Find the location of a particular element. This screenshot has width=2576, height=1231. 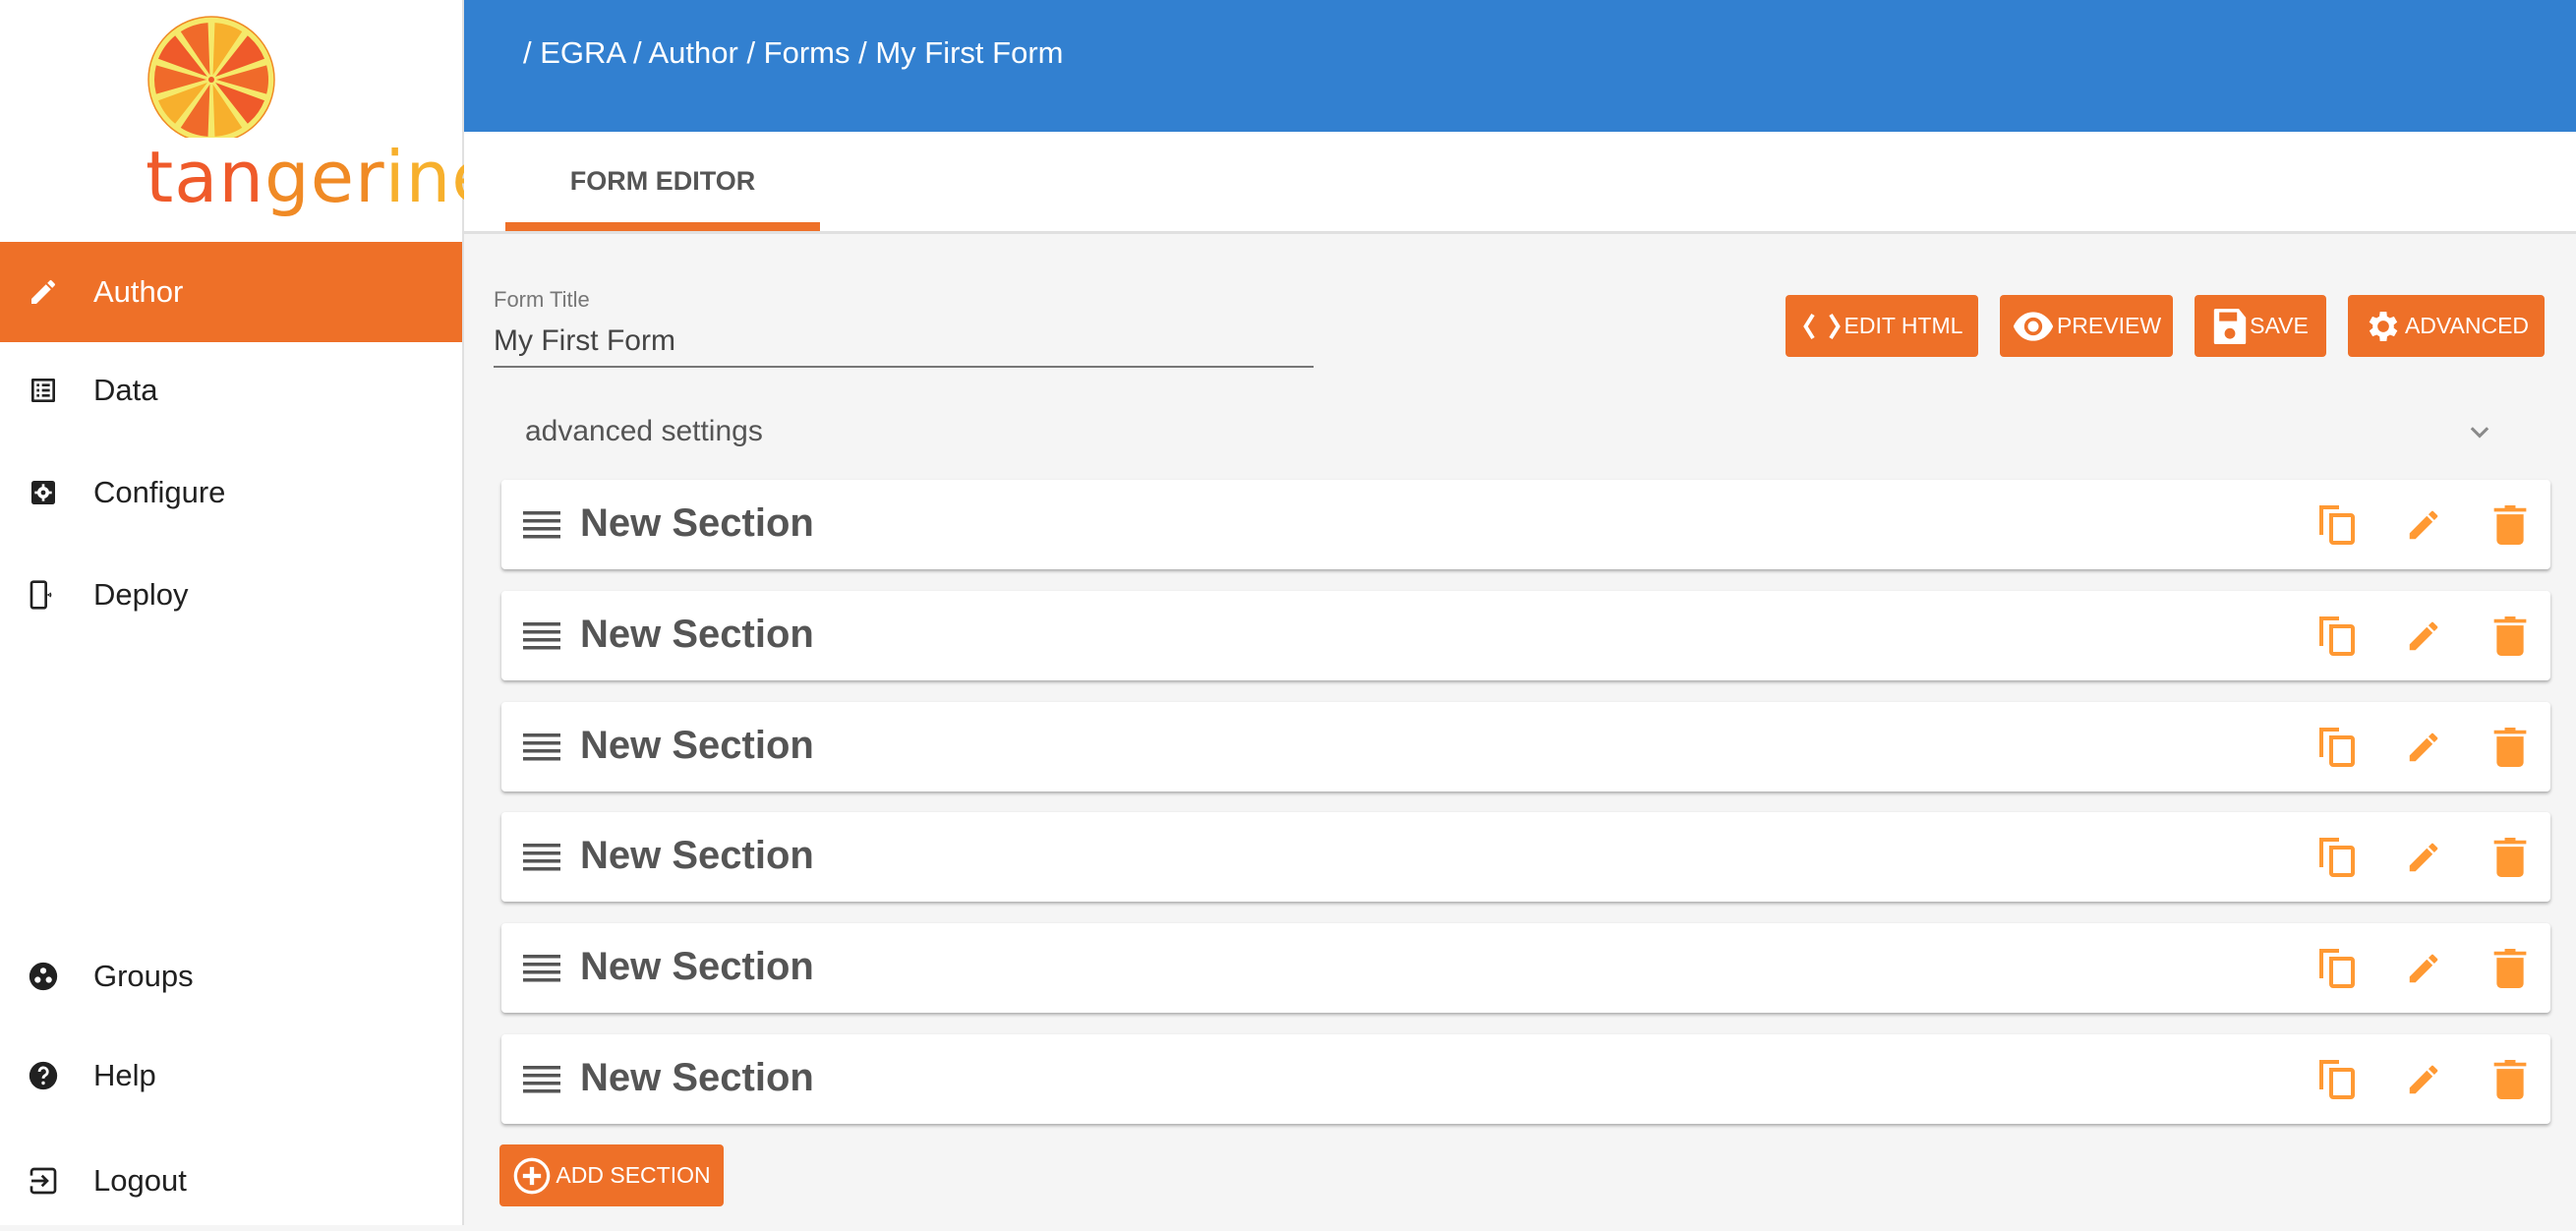

edit-html-button: EDIT HTML is located at coordinates (1882, 326).